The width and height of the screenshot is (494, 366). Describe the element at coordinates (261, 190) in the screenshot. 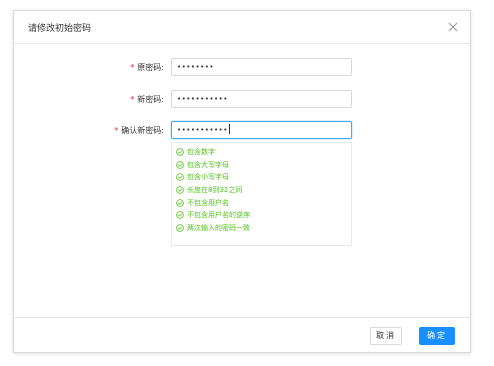

I see `rule-item: 长度在8到32之间` at that location.